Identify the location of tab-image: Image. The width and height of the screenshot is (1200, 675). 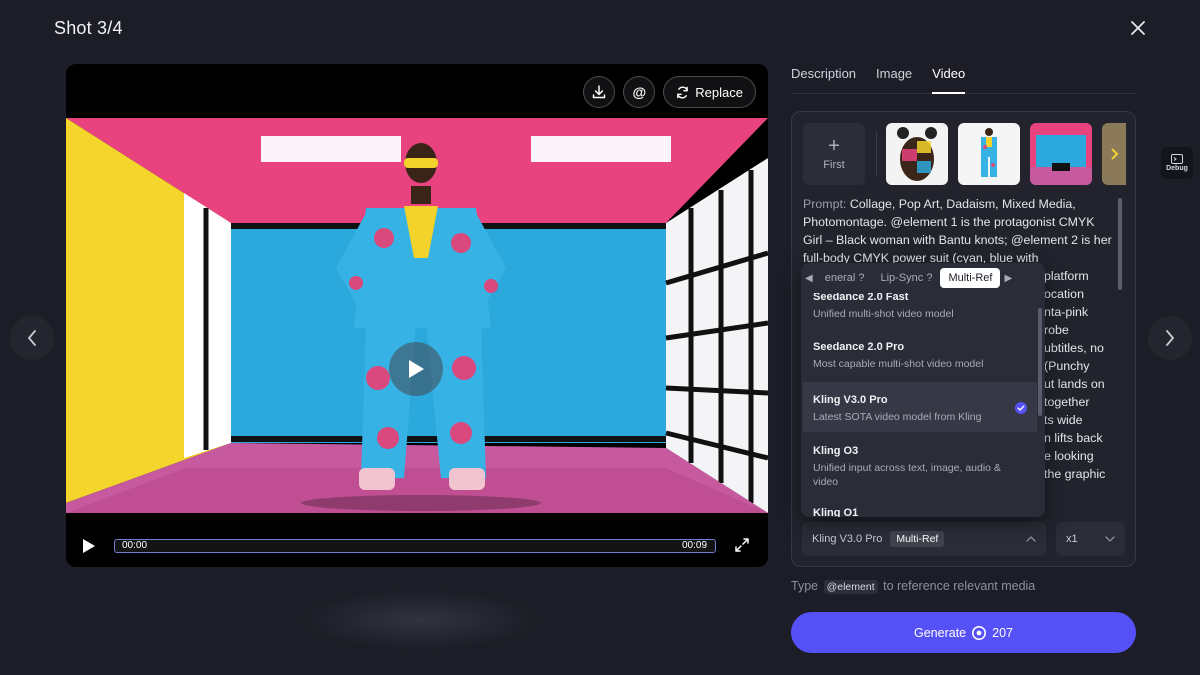
(894, 79).